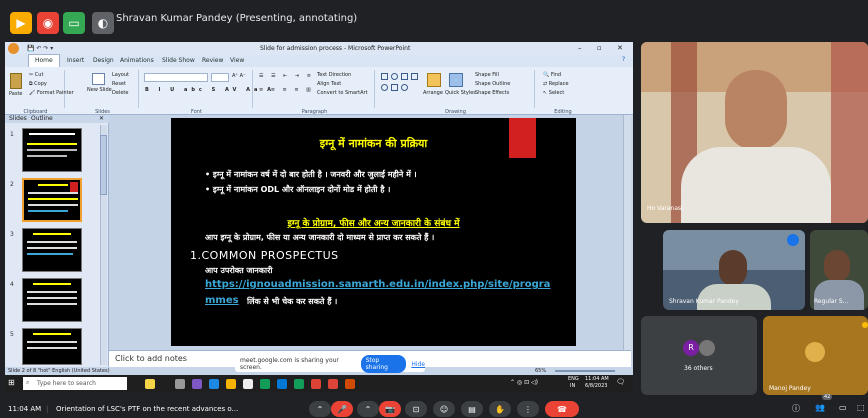  Describe the element at coordinates (178, 60) in the screenshot. I see `tab-slide-show: Slide Show` at that location.